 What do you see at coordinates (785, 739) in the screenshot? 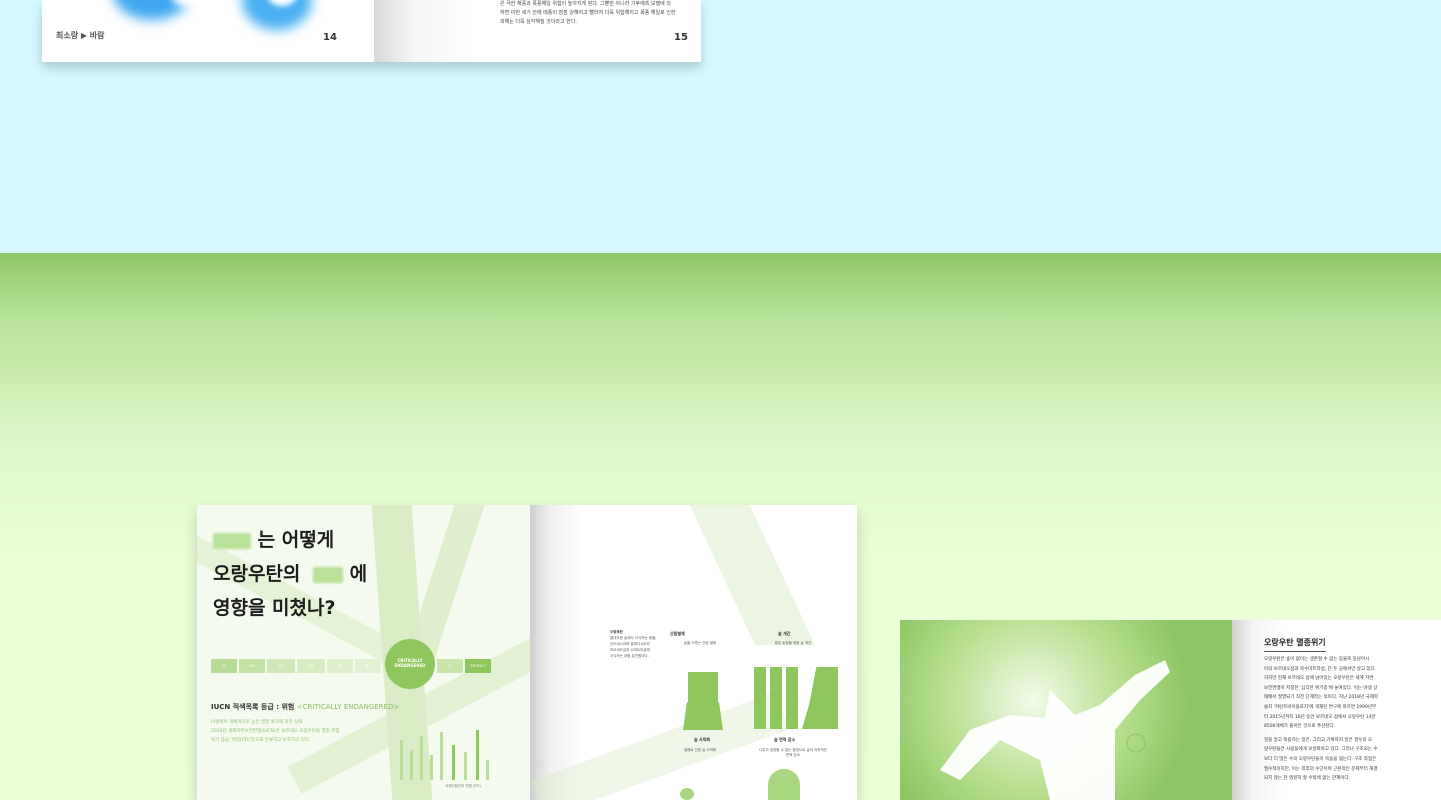
I see `cause-title: 숲 면적 감소` at bounding box center [785, 739].